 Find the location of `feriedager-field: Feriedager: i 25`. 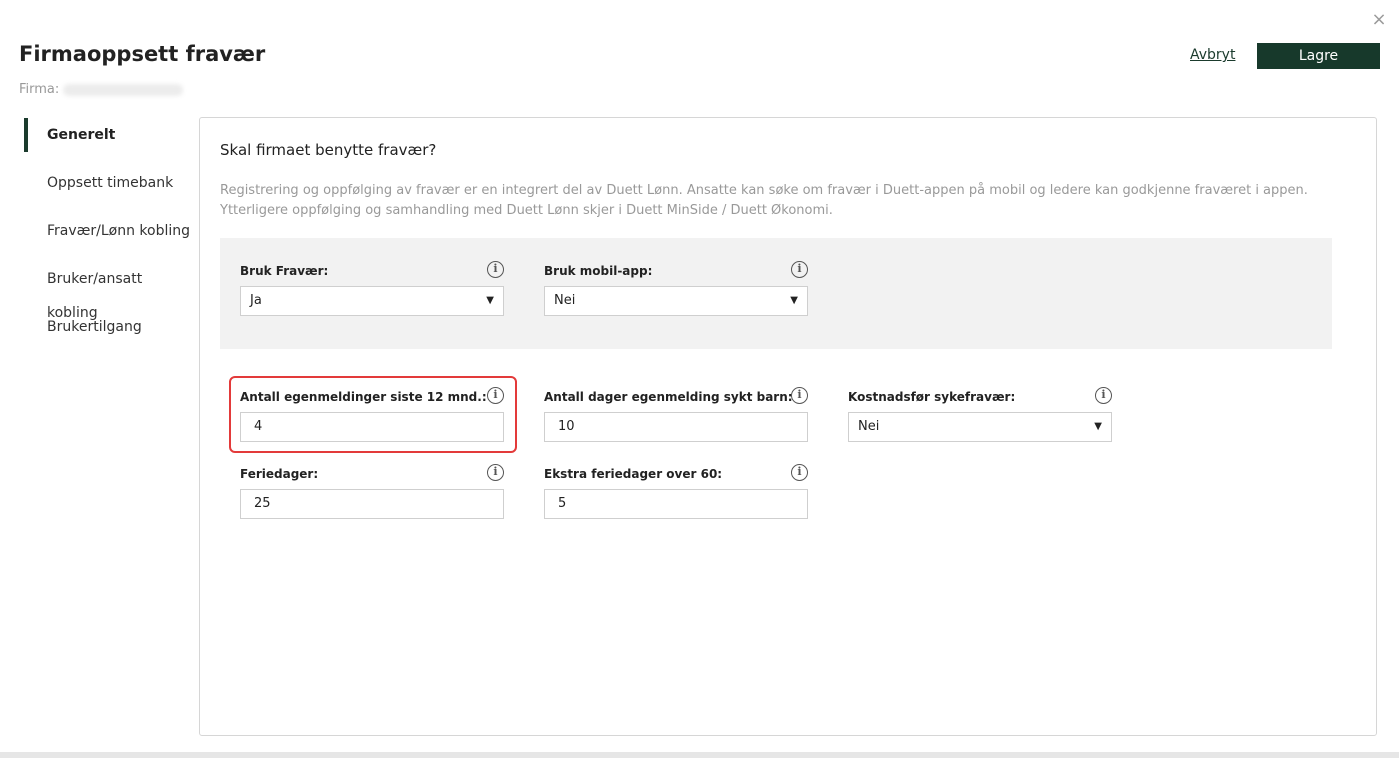

feriedager-field: Feriedager: i 25 is located at coordinates (372, 491).